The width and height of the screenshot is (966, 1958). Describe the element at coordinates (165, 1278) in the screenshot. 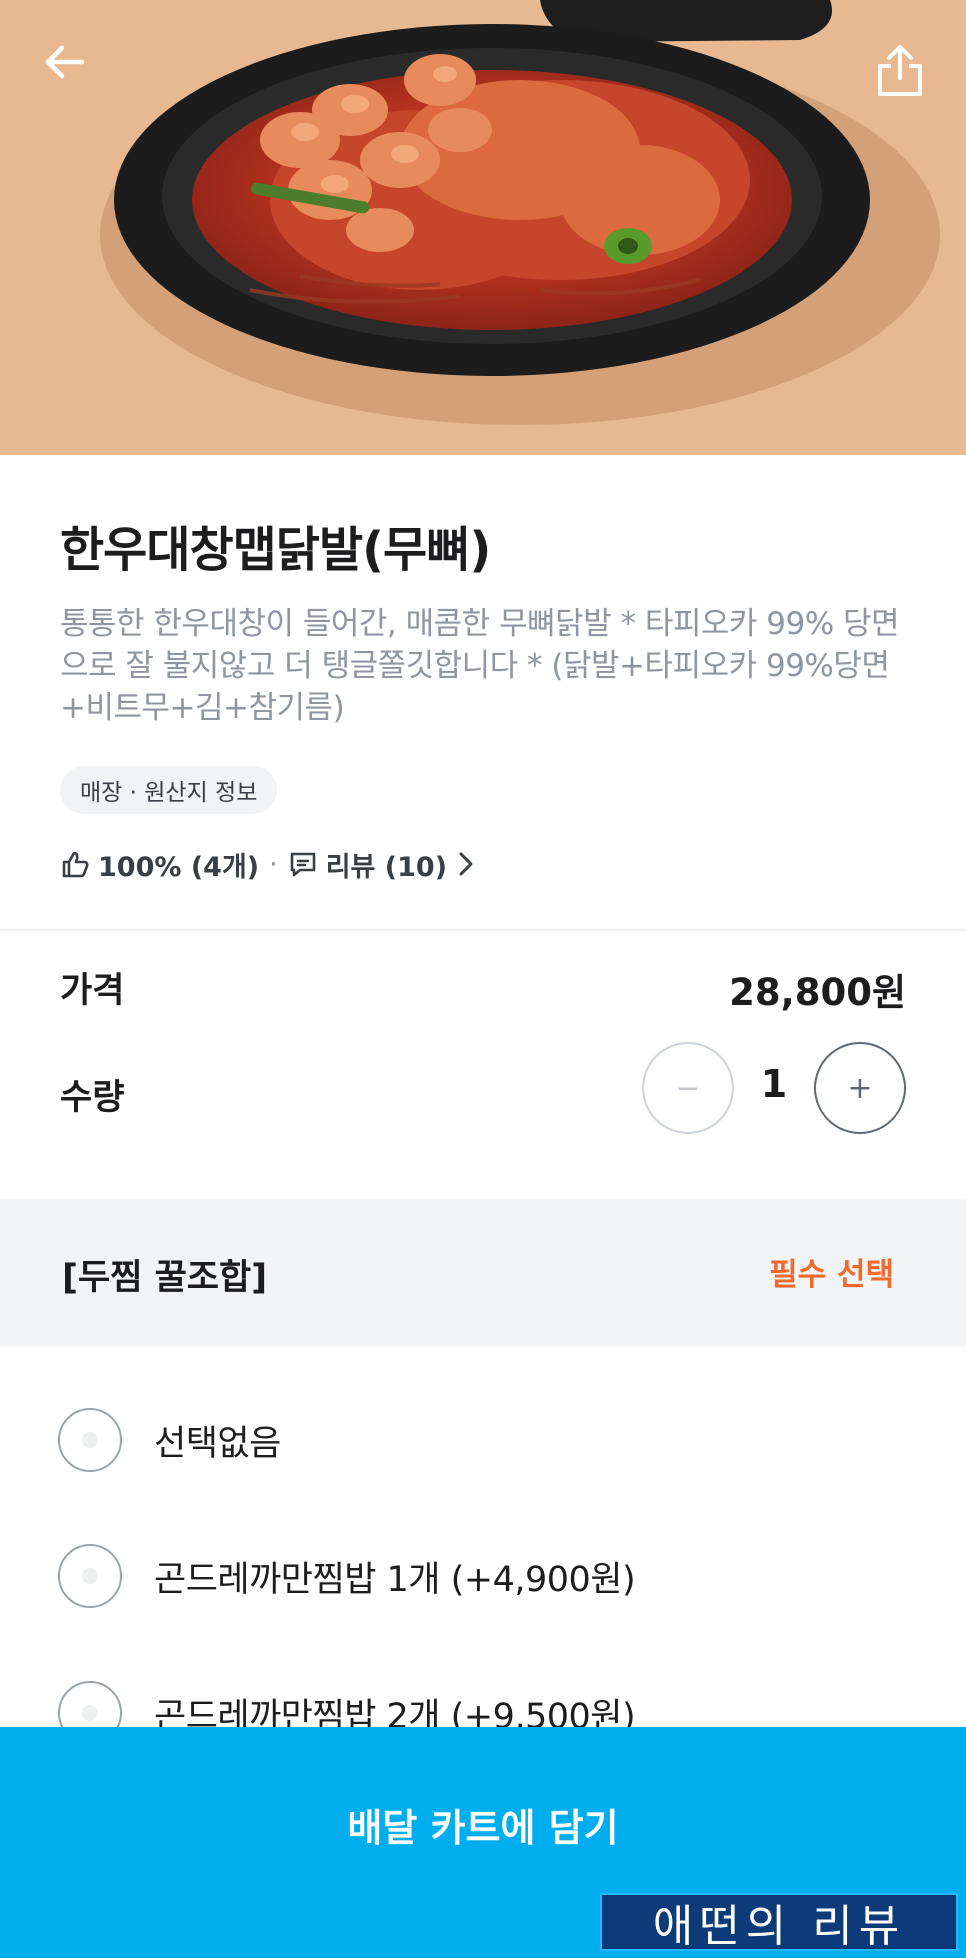

I see `option-group-title: [두찜 꿀조합]` at that location.